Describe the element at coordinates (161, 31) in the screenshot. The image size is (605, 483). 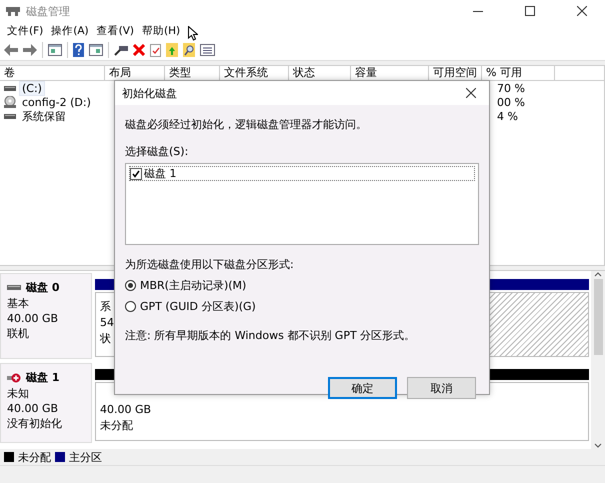
I see `menu-item: 帮助(H)` at that location.